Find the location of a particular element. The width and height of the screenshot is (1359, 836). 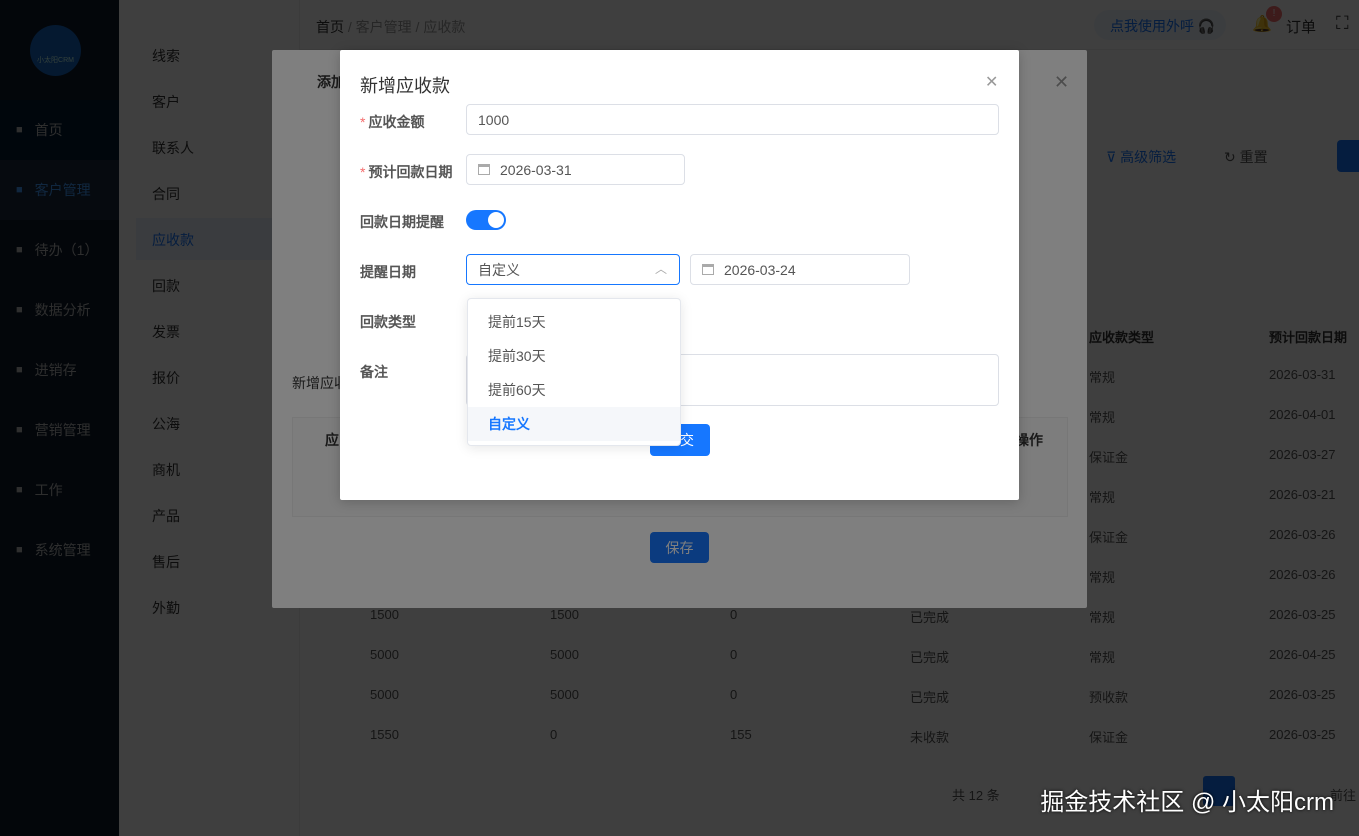

remark-label: 备注 is located at coordinates (374, 372).